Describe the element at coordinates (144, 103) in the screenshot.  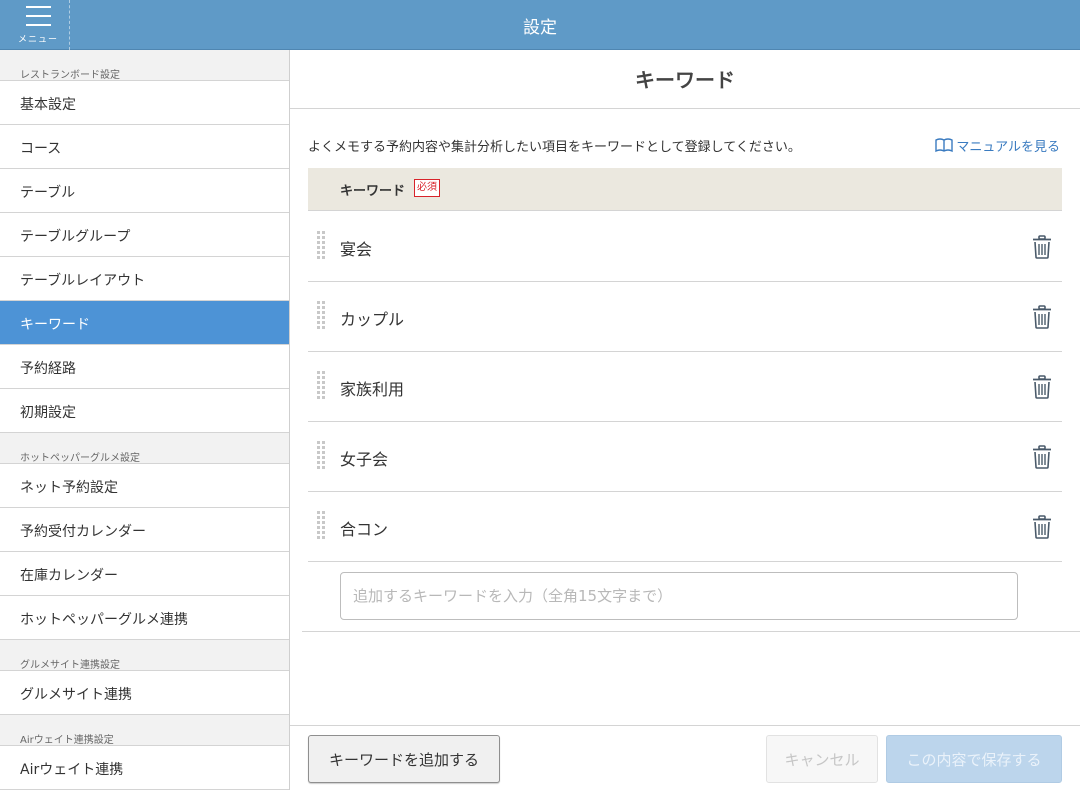
I see `sidebar-item: 基本設定` at that location.